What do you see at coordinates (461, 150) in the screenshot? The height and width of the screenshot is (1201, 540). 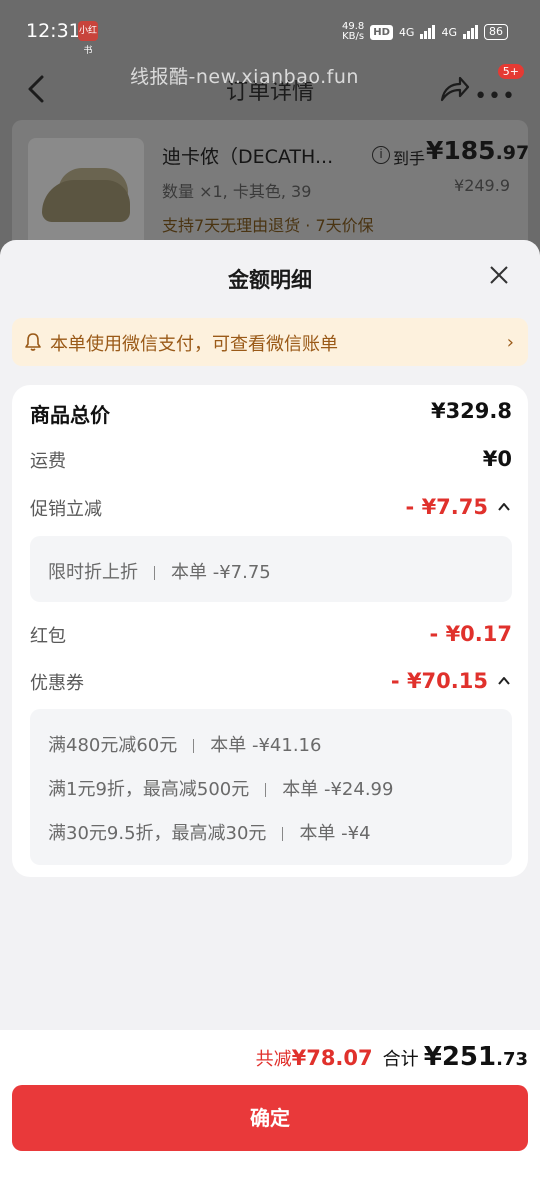 I see `final-price-integer: ¥185` at bounding box center [461, 150].